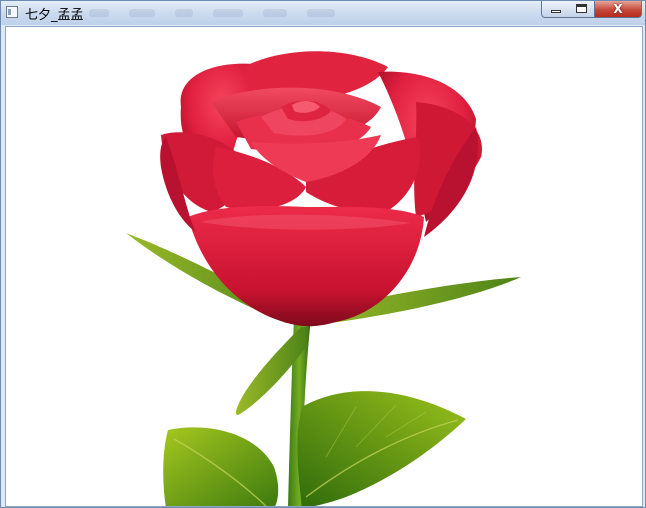 The width and height of the screenshot is (646, 508). What do you see at coordinates (12, 12) in the screenshot?
I see `app-icon` at bounding box center [12, 12].